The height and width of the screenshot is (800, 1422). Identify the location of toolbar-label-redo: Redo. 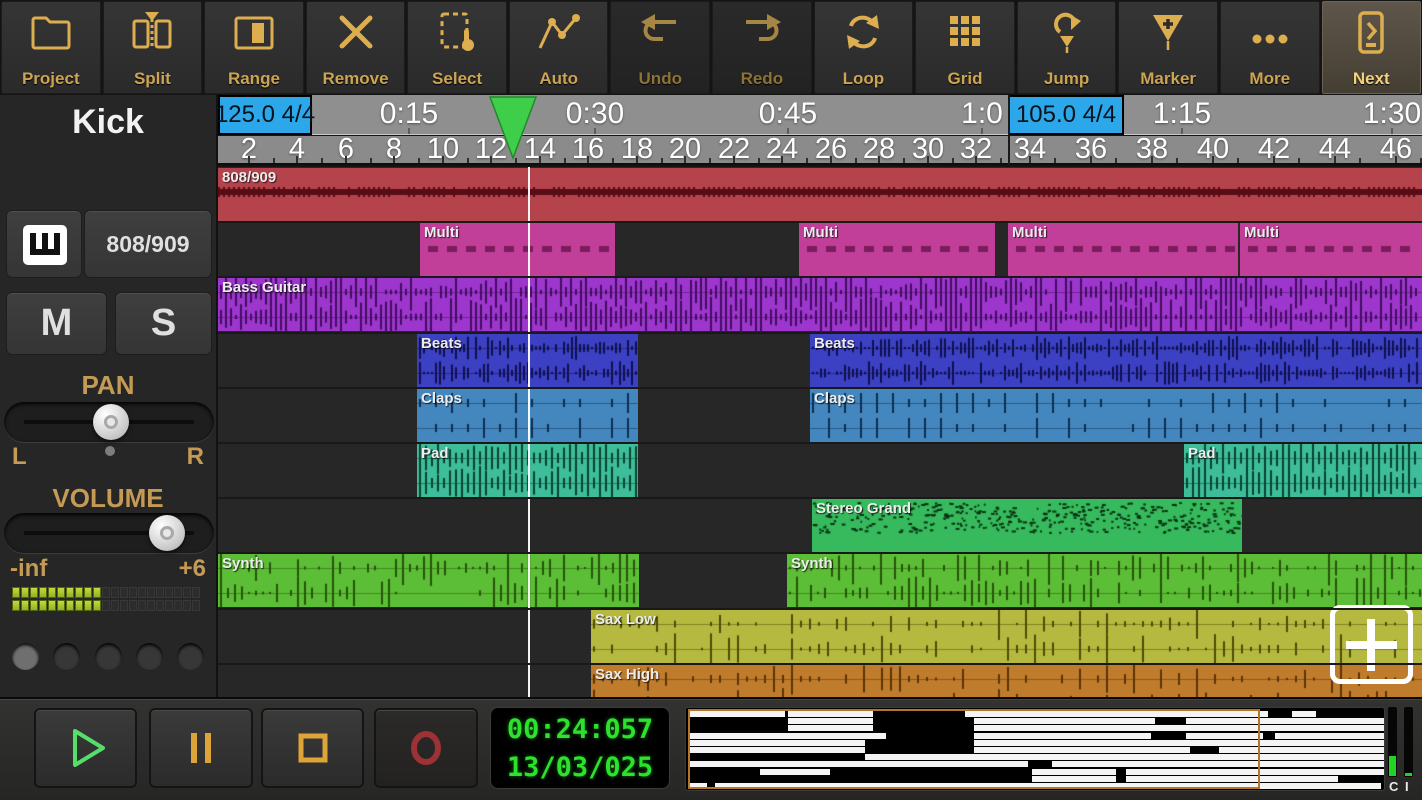
(762, 78).